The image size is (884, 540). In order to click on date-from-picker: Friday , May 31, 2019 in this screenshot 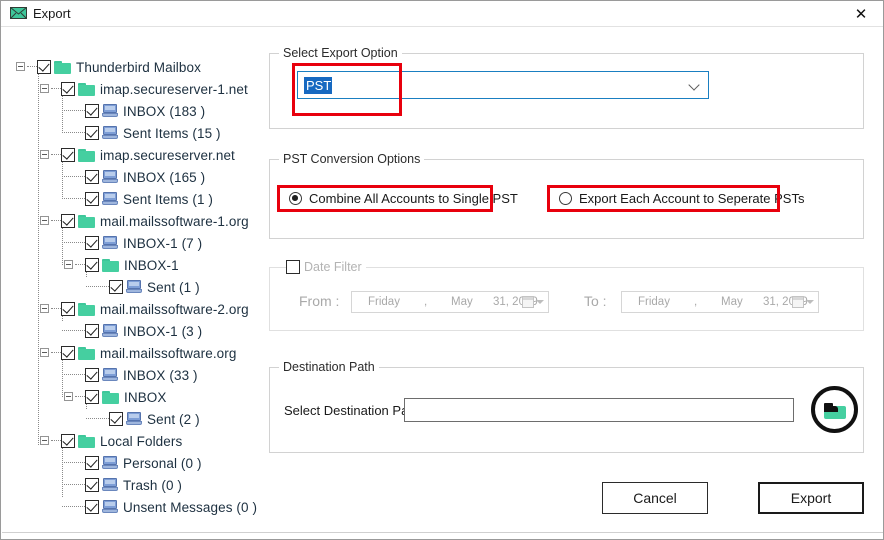, I will do `click(450, 302)`.